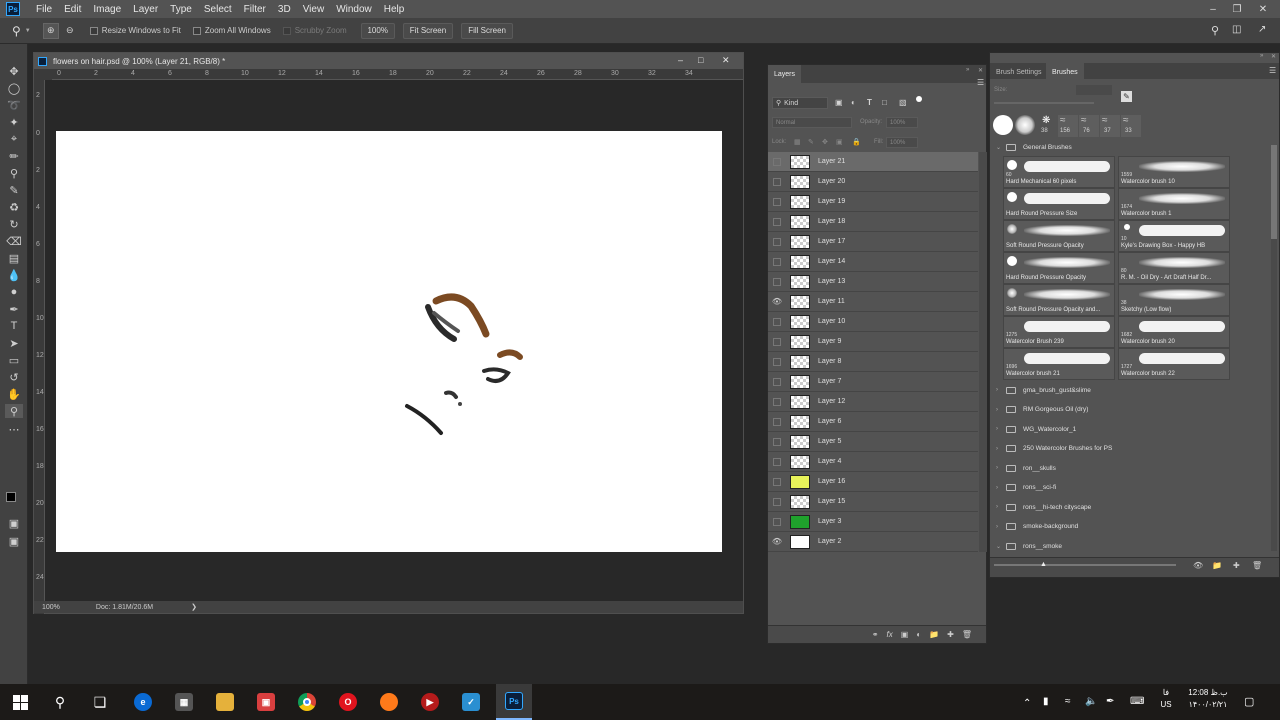  I want to click on filter-kind-select: ⚲ Kind, so click(800, 103).